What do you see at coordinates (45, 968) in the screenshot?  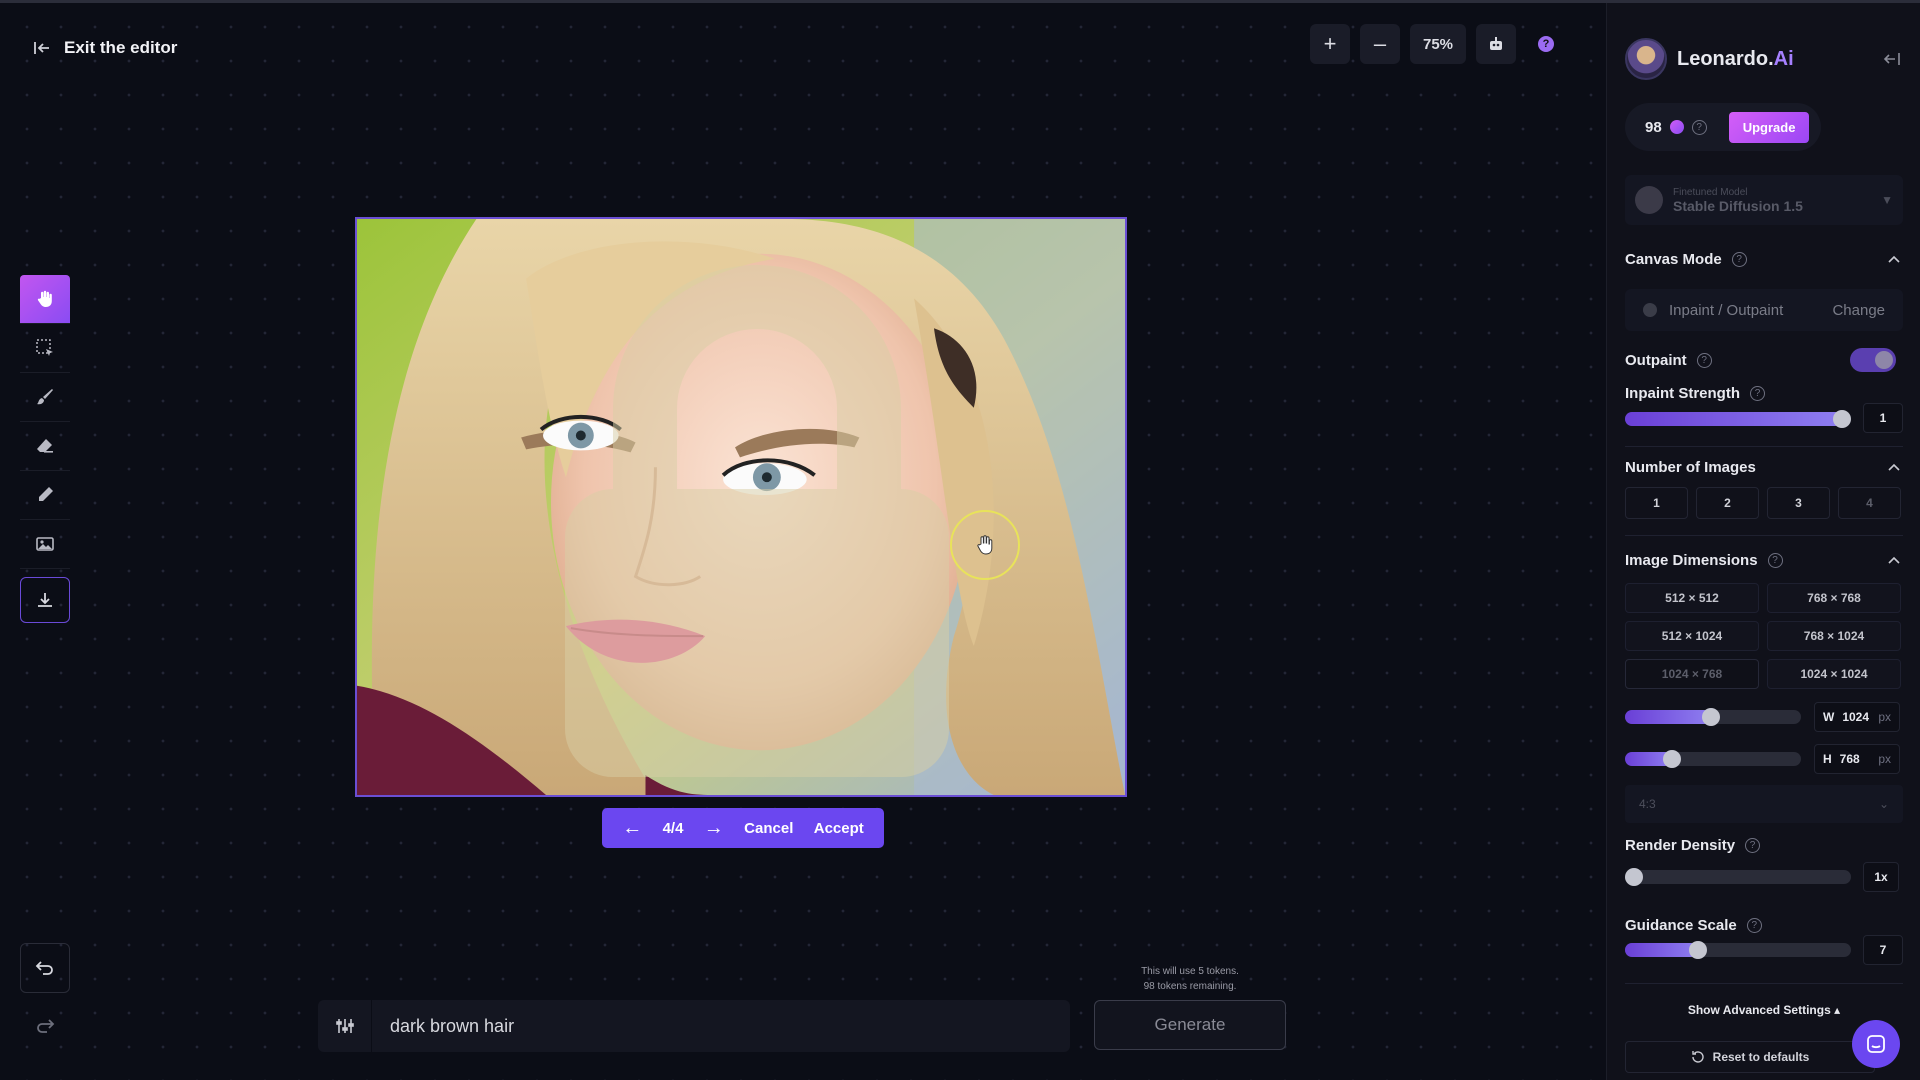 I see `undo-button` at bounding box center [45, 968].